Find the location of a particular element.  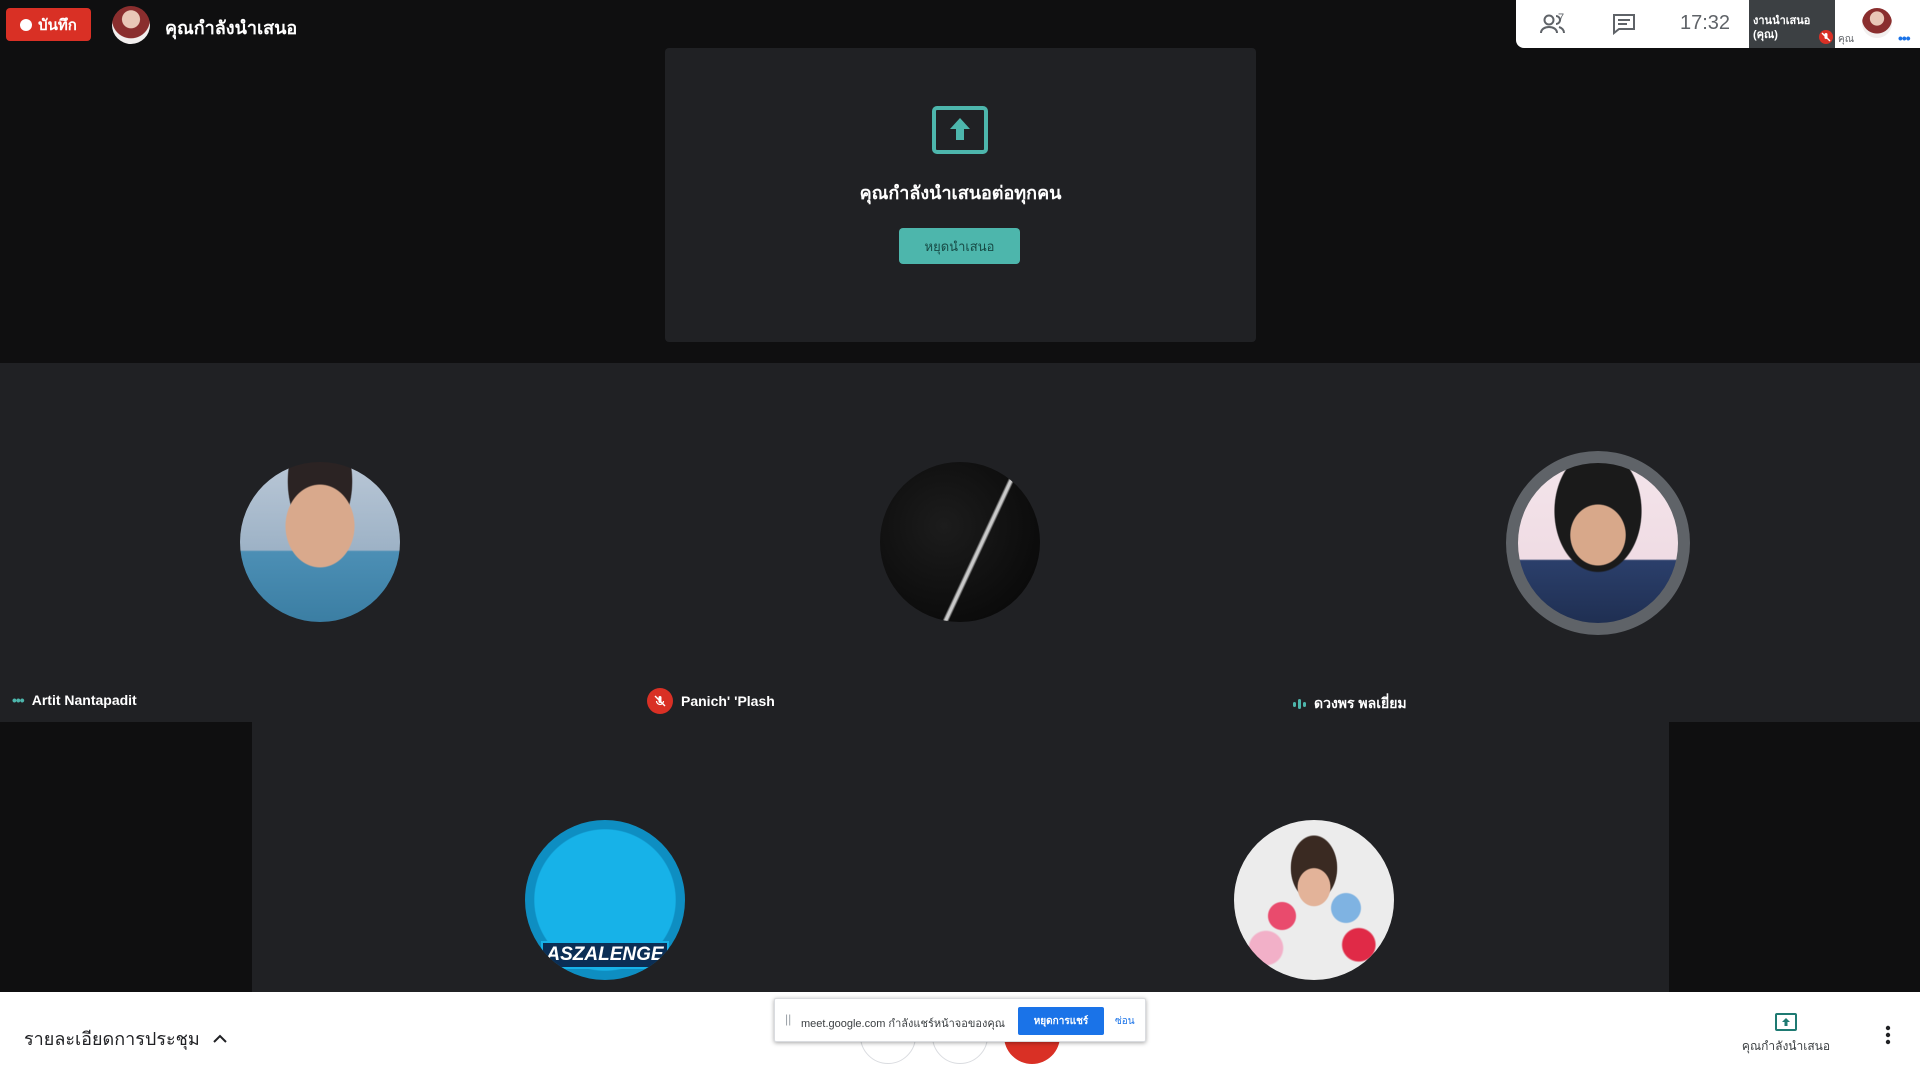

participant-label-artit: ••• Artit Nantapadit is located at coordinates (74, 700).